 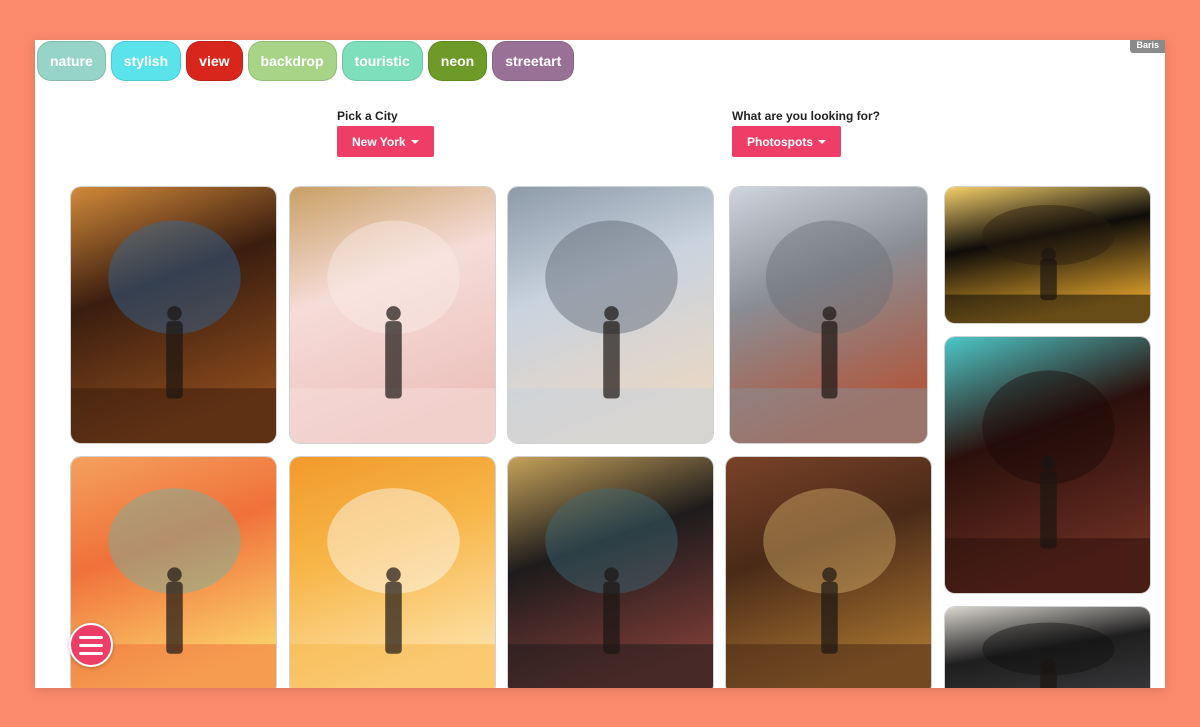 I want to click on photo-glass-skyline-ledge, so click(x=610, y=315).